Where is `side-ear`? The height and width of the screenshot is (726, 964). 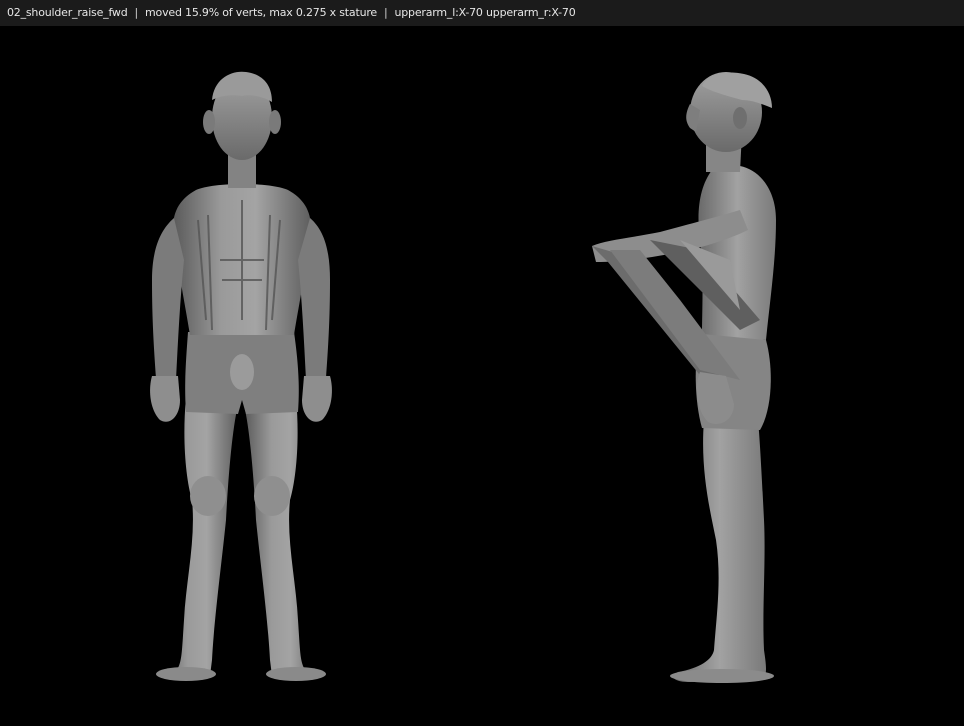 side-ear is located at coordinates (740, 118).